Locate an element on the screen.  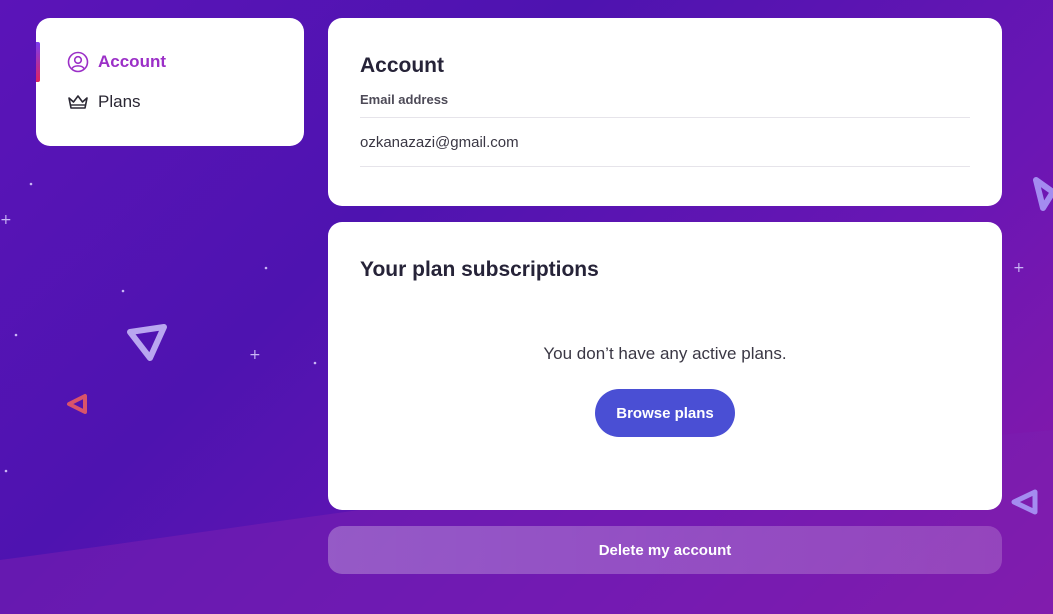
email-value: ozkanazazi@gmail.com is located at coordinates (665, 142).